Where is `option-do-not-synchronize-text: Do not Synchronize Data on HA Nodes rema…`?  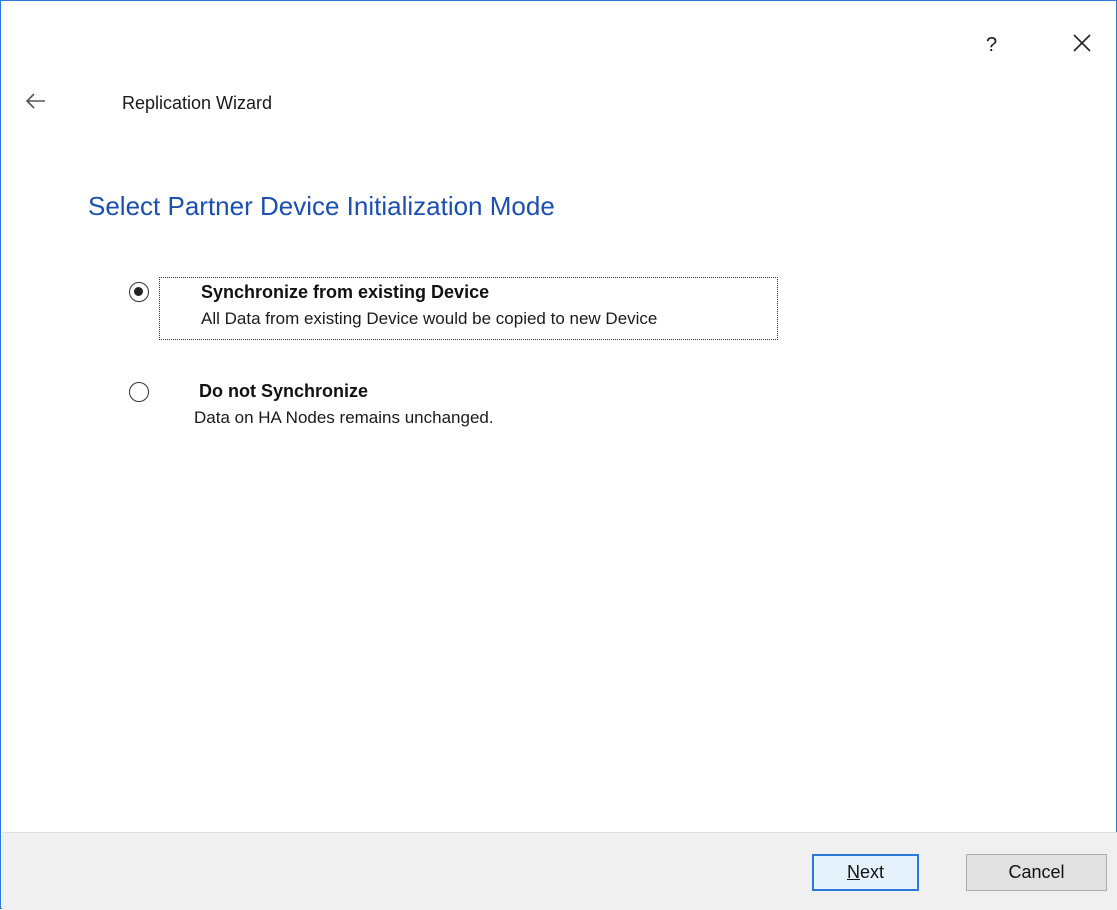
option-do-not-synchronize-text: Do not Synchronize Data on HA Nodes rema… is located at coordinates (344, 404).